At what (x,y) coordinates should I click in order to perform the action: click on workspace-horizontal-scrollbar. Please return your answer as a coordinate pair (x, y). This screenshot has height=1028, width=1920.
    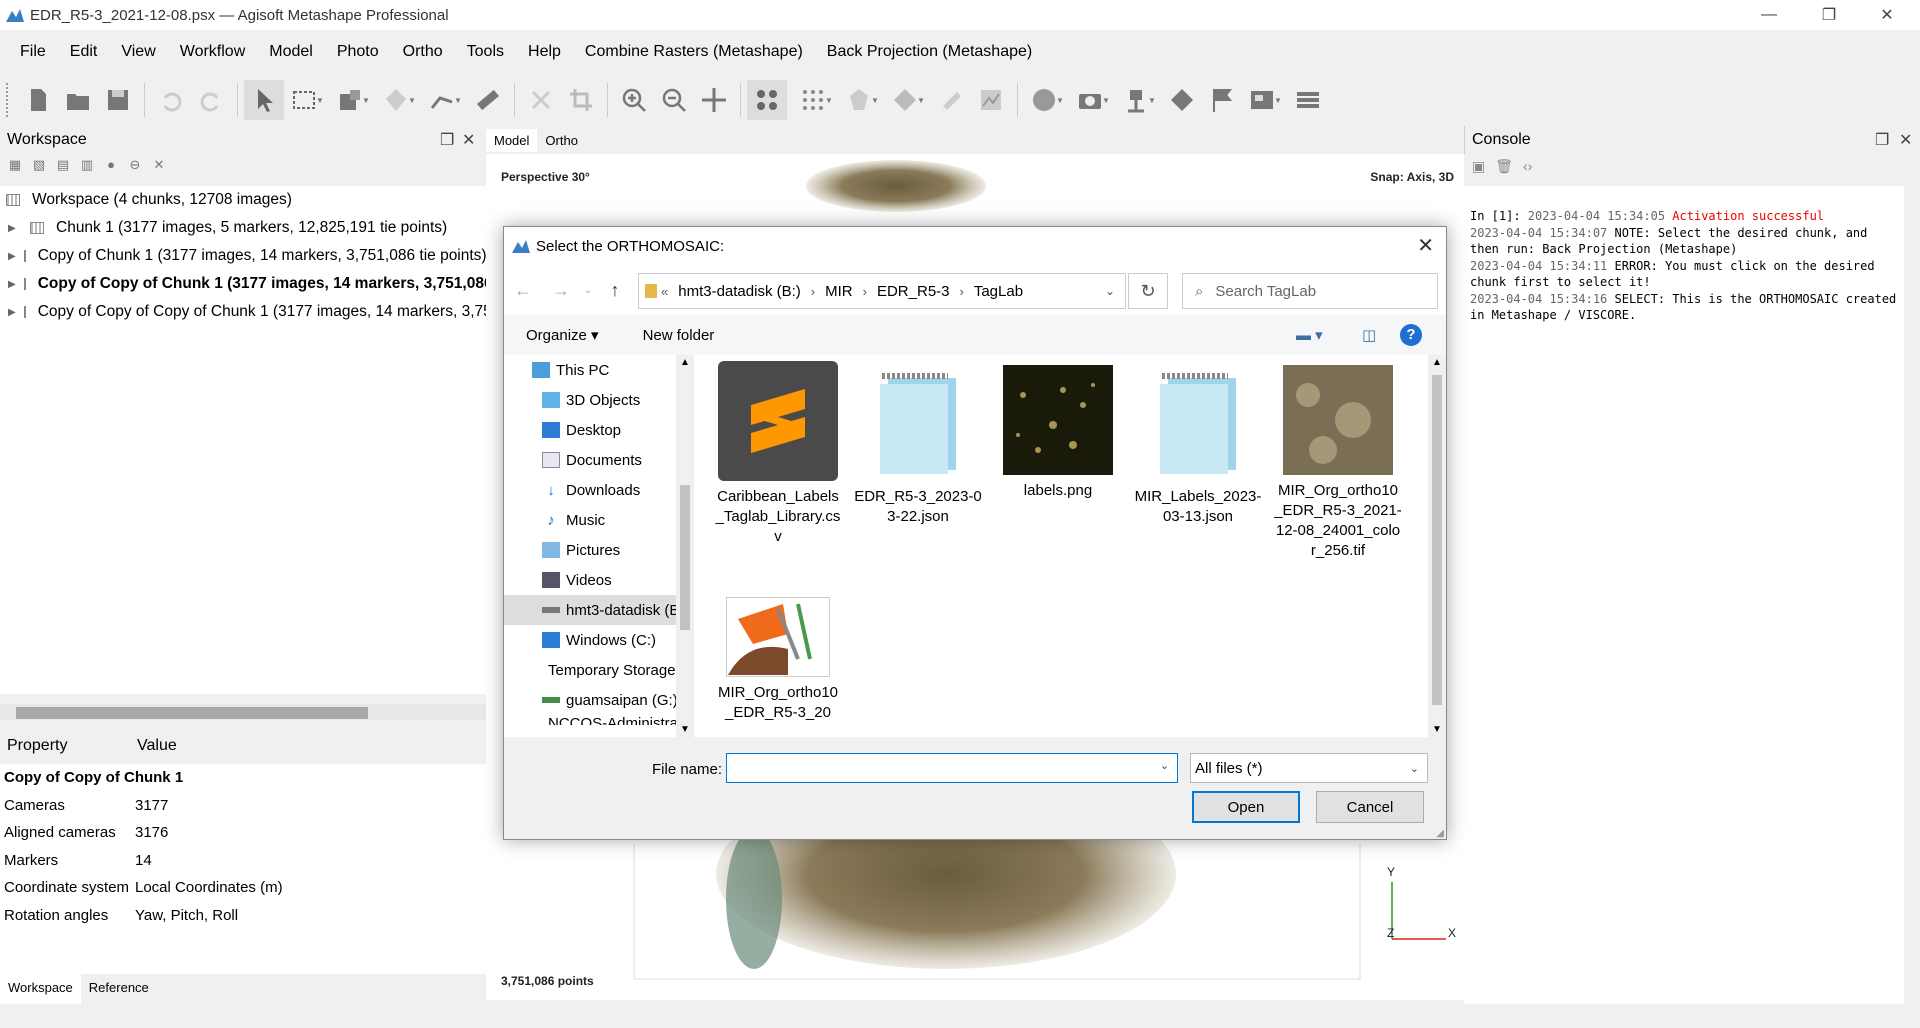
    Looking at the image, I should click on (243, 712).